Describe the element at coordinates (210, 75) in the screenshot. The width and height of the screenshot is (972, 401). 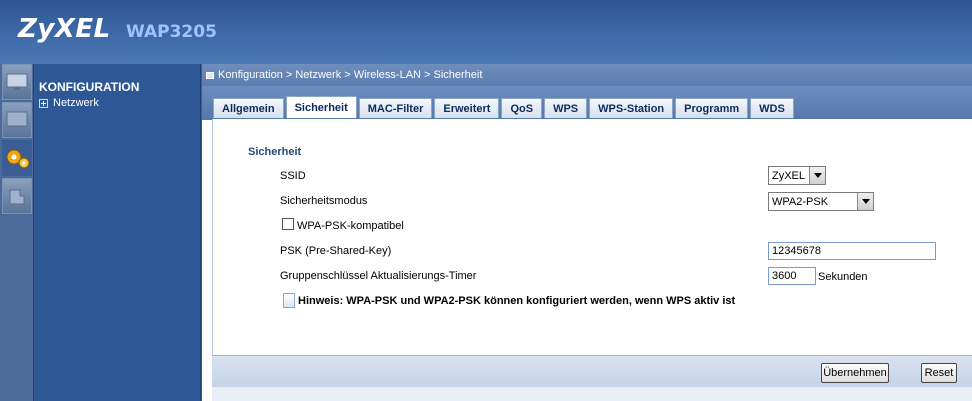
I see `folder-icon` at that location.